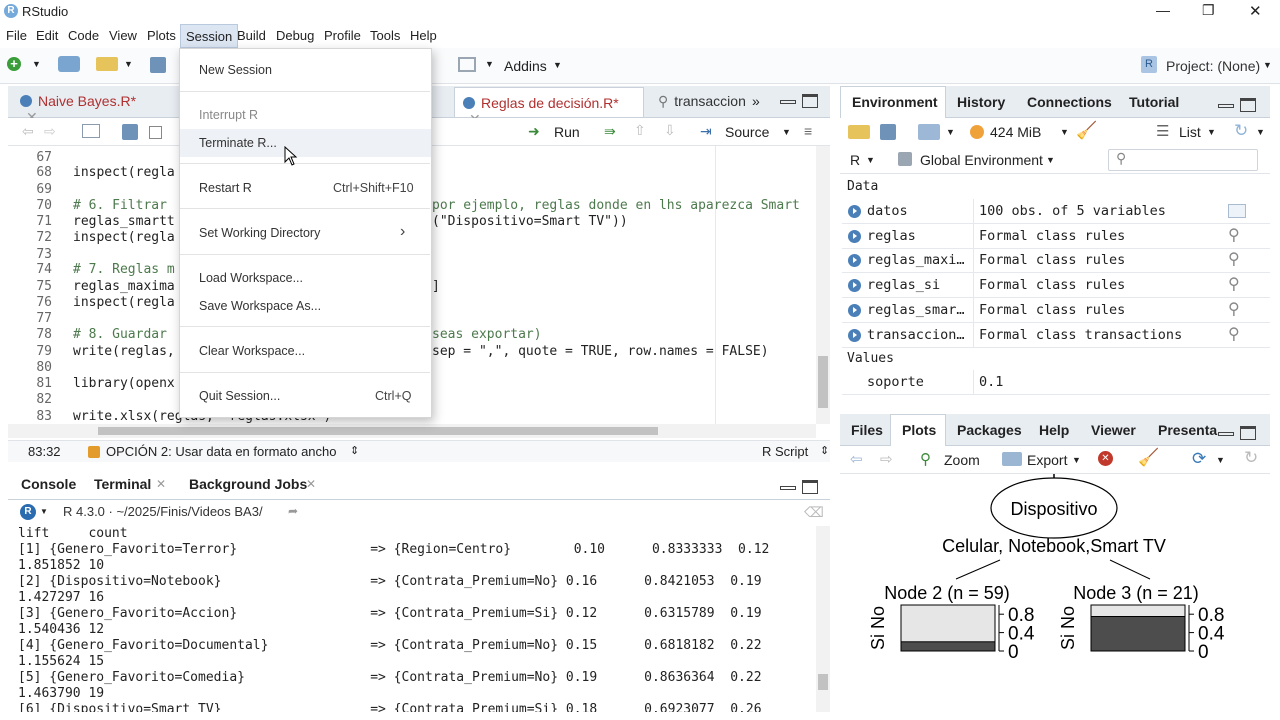 The image size is (1280, 720). What do you see at coordinates (1054, 430) in the screenshot?
I see `tab-help: Help` at bounding box center [1054, 430].